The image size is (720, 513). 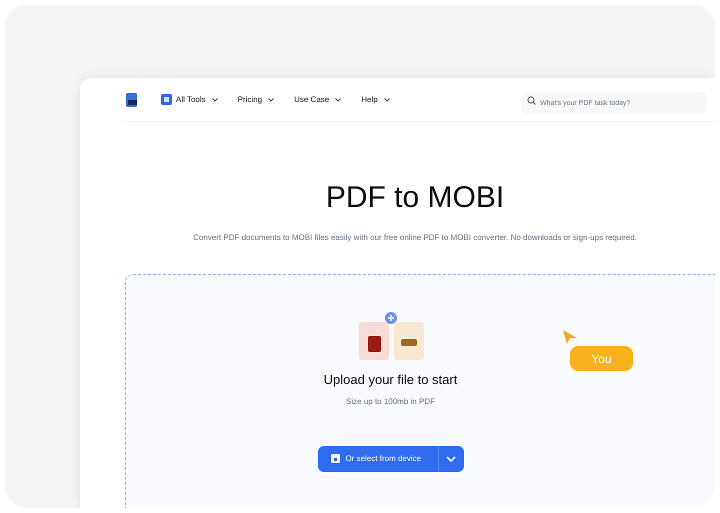 I want to click on upload-title: Upload your file to start, so click(x=391, y=380).